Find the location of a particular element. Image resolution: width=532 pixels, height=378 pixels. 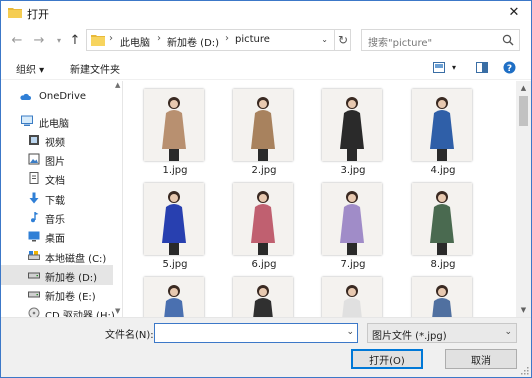

file-tile: 1.jpg is located at coordinates (175, 131).